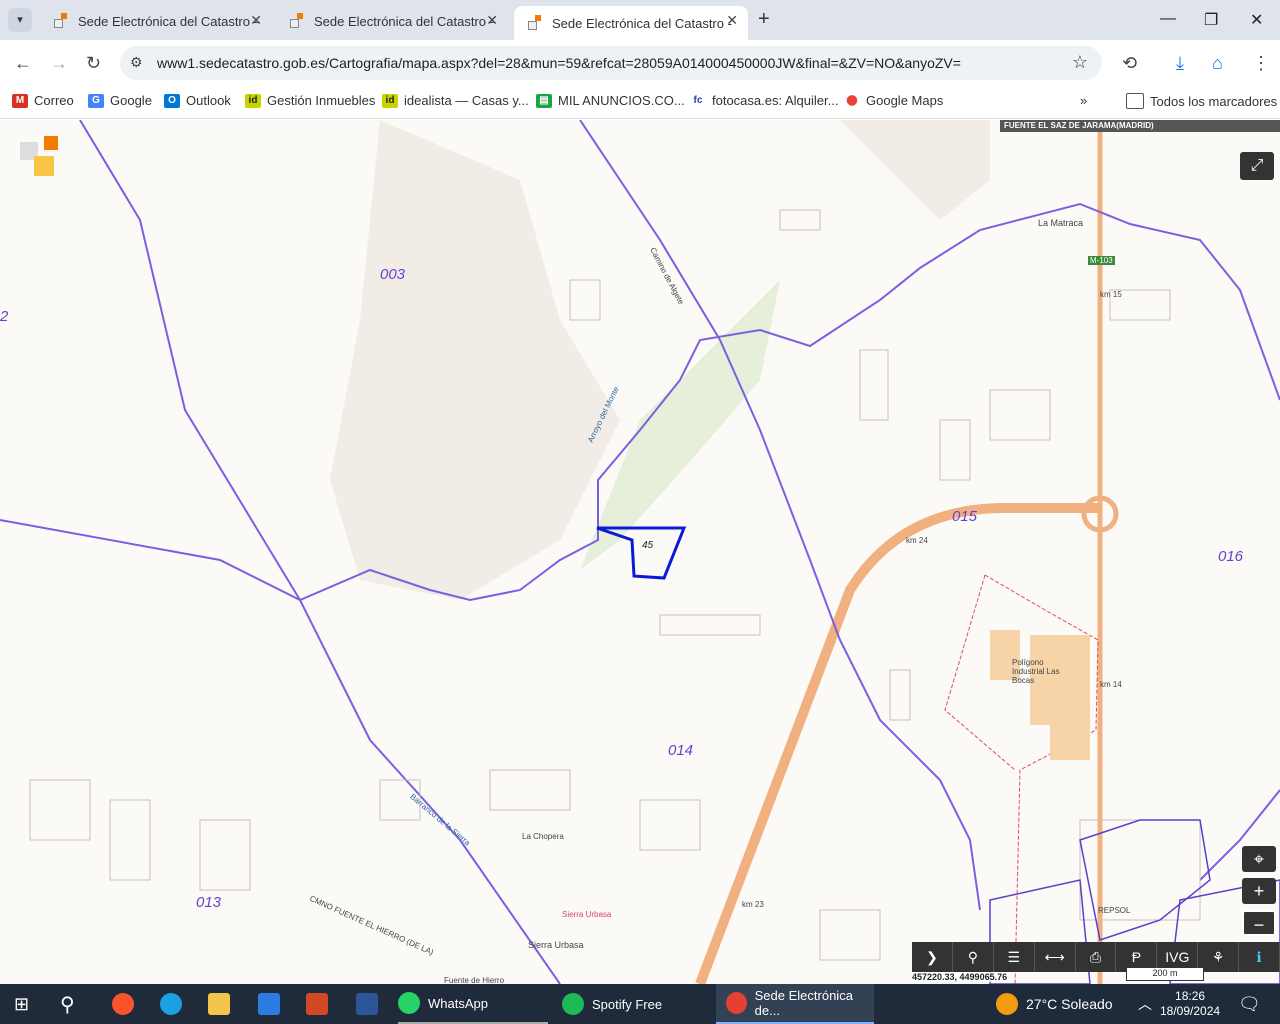  What do you see at coordinates (736, 1003) in the screenshot?
I see `chrome-icon` at bounding box center [736, 1003].